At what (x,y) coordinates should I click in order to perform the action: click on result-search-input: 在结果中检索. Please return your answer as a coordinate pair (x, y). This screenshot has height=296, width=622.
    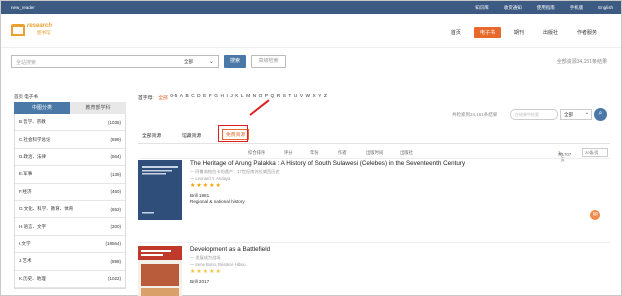
    Looking at the image, I should click on (534, 114).